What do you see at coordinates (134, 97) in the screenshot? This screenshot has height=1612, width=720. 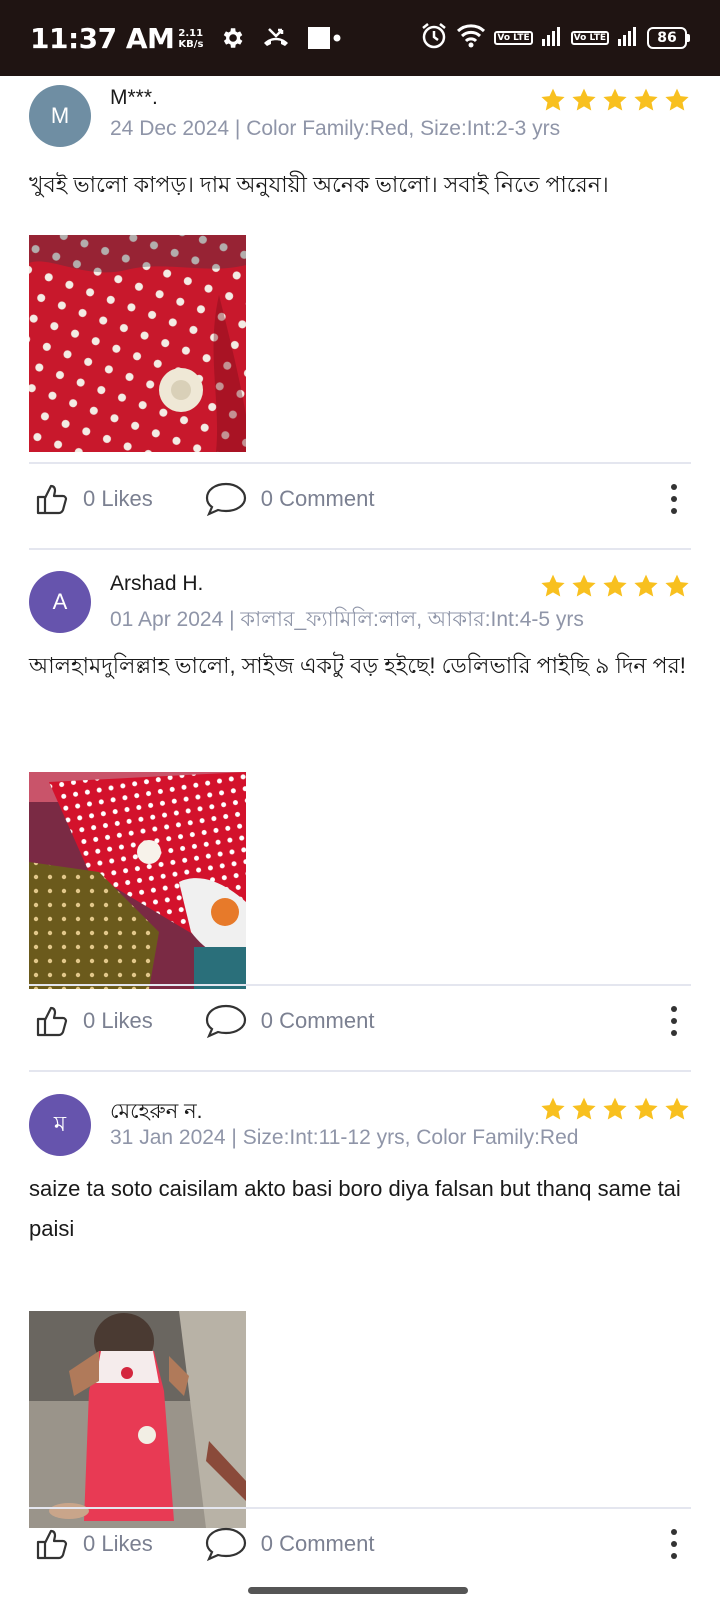 I see `reviewer-name: M***.` at bounding box center [134, 97].